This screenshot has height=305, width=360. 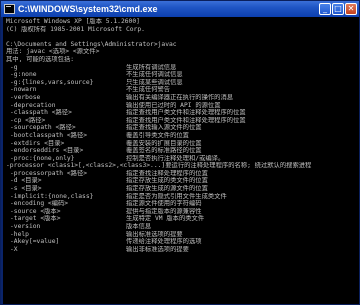 I want to click on option-flag: -classpath <路径>, so click(x=41, y=113).